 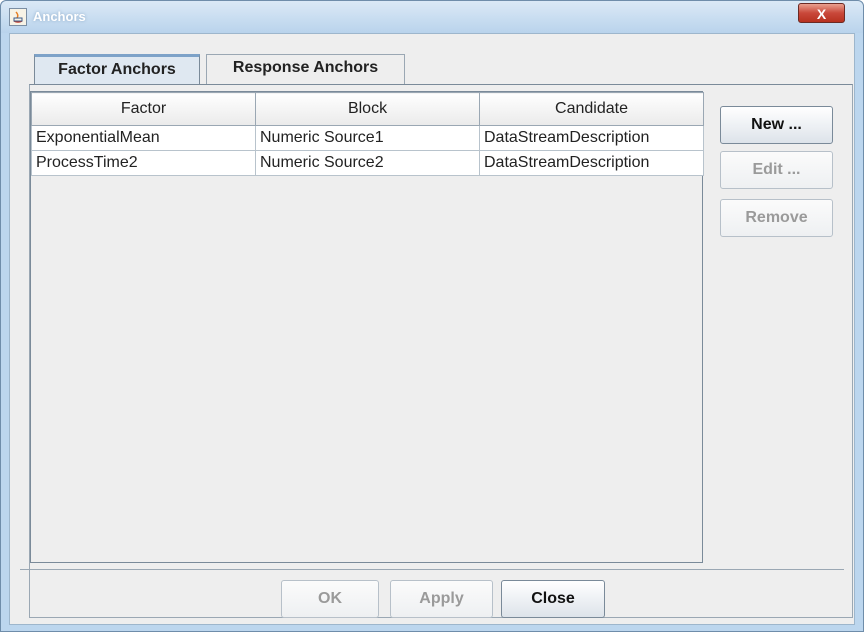 I want to click on window-title: Anchors, so click(x=59, y=16).